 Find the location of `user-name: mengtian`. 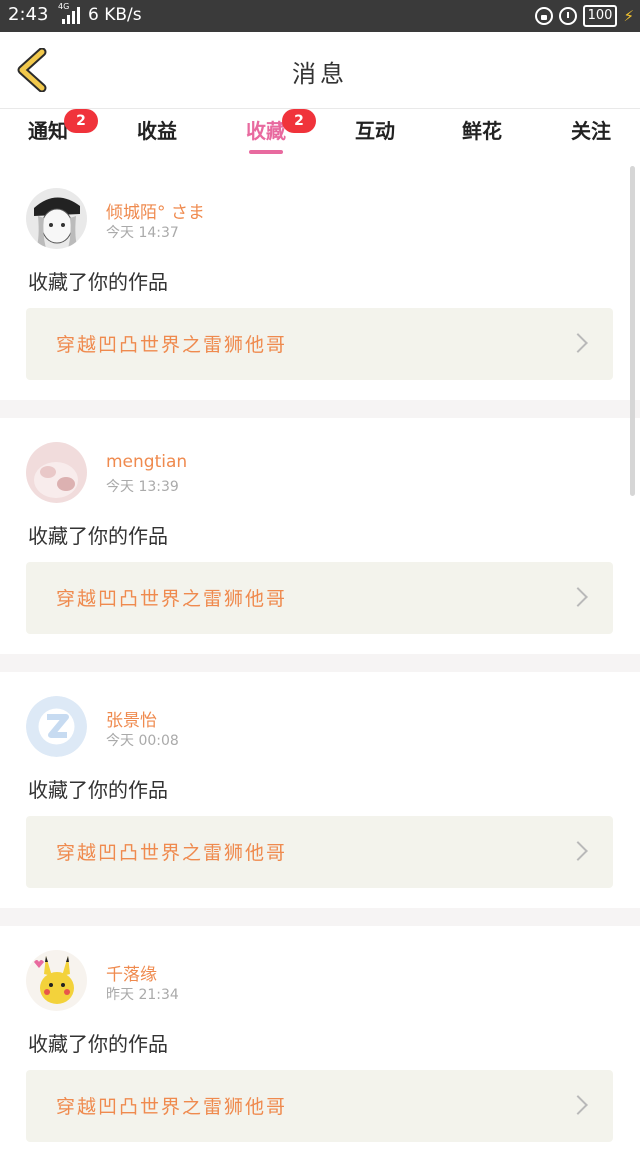

user-name: mengtian is located at coordinates (146, 462).